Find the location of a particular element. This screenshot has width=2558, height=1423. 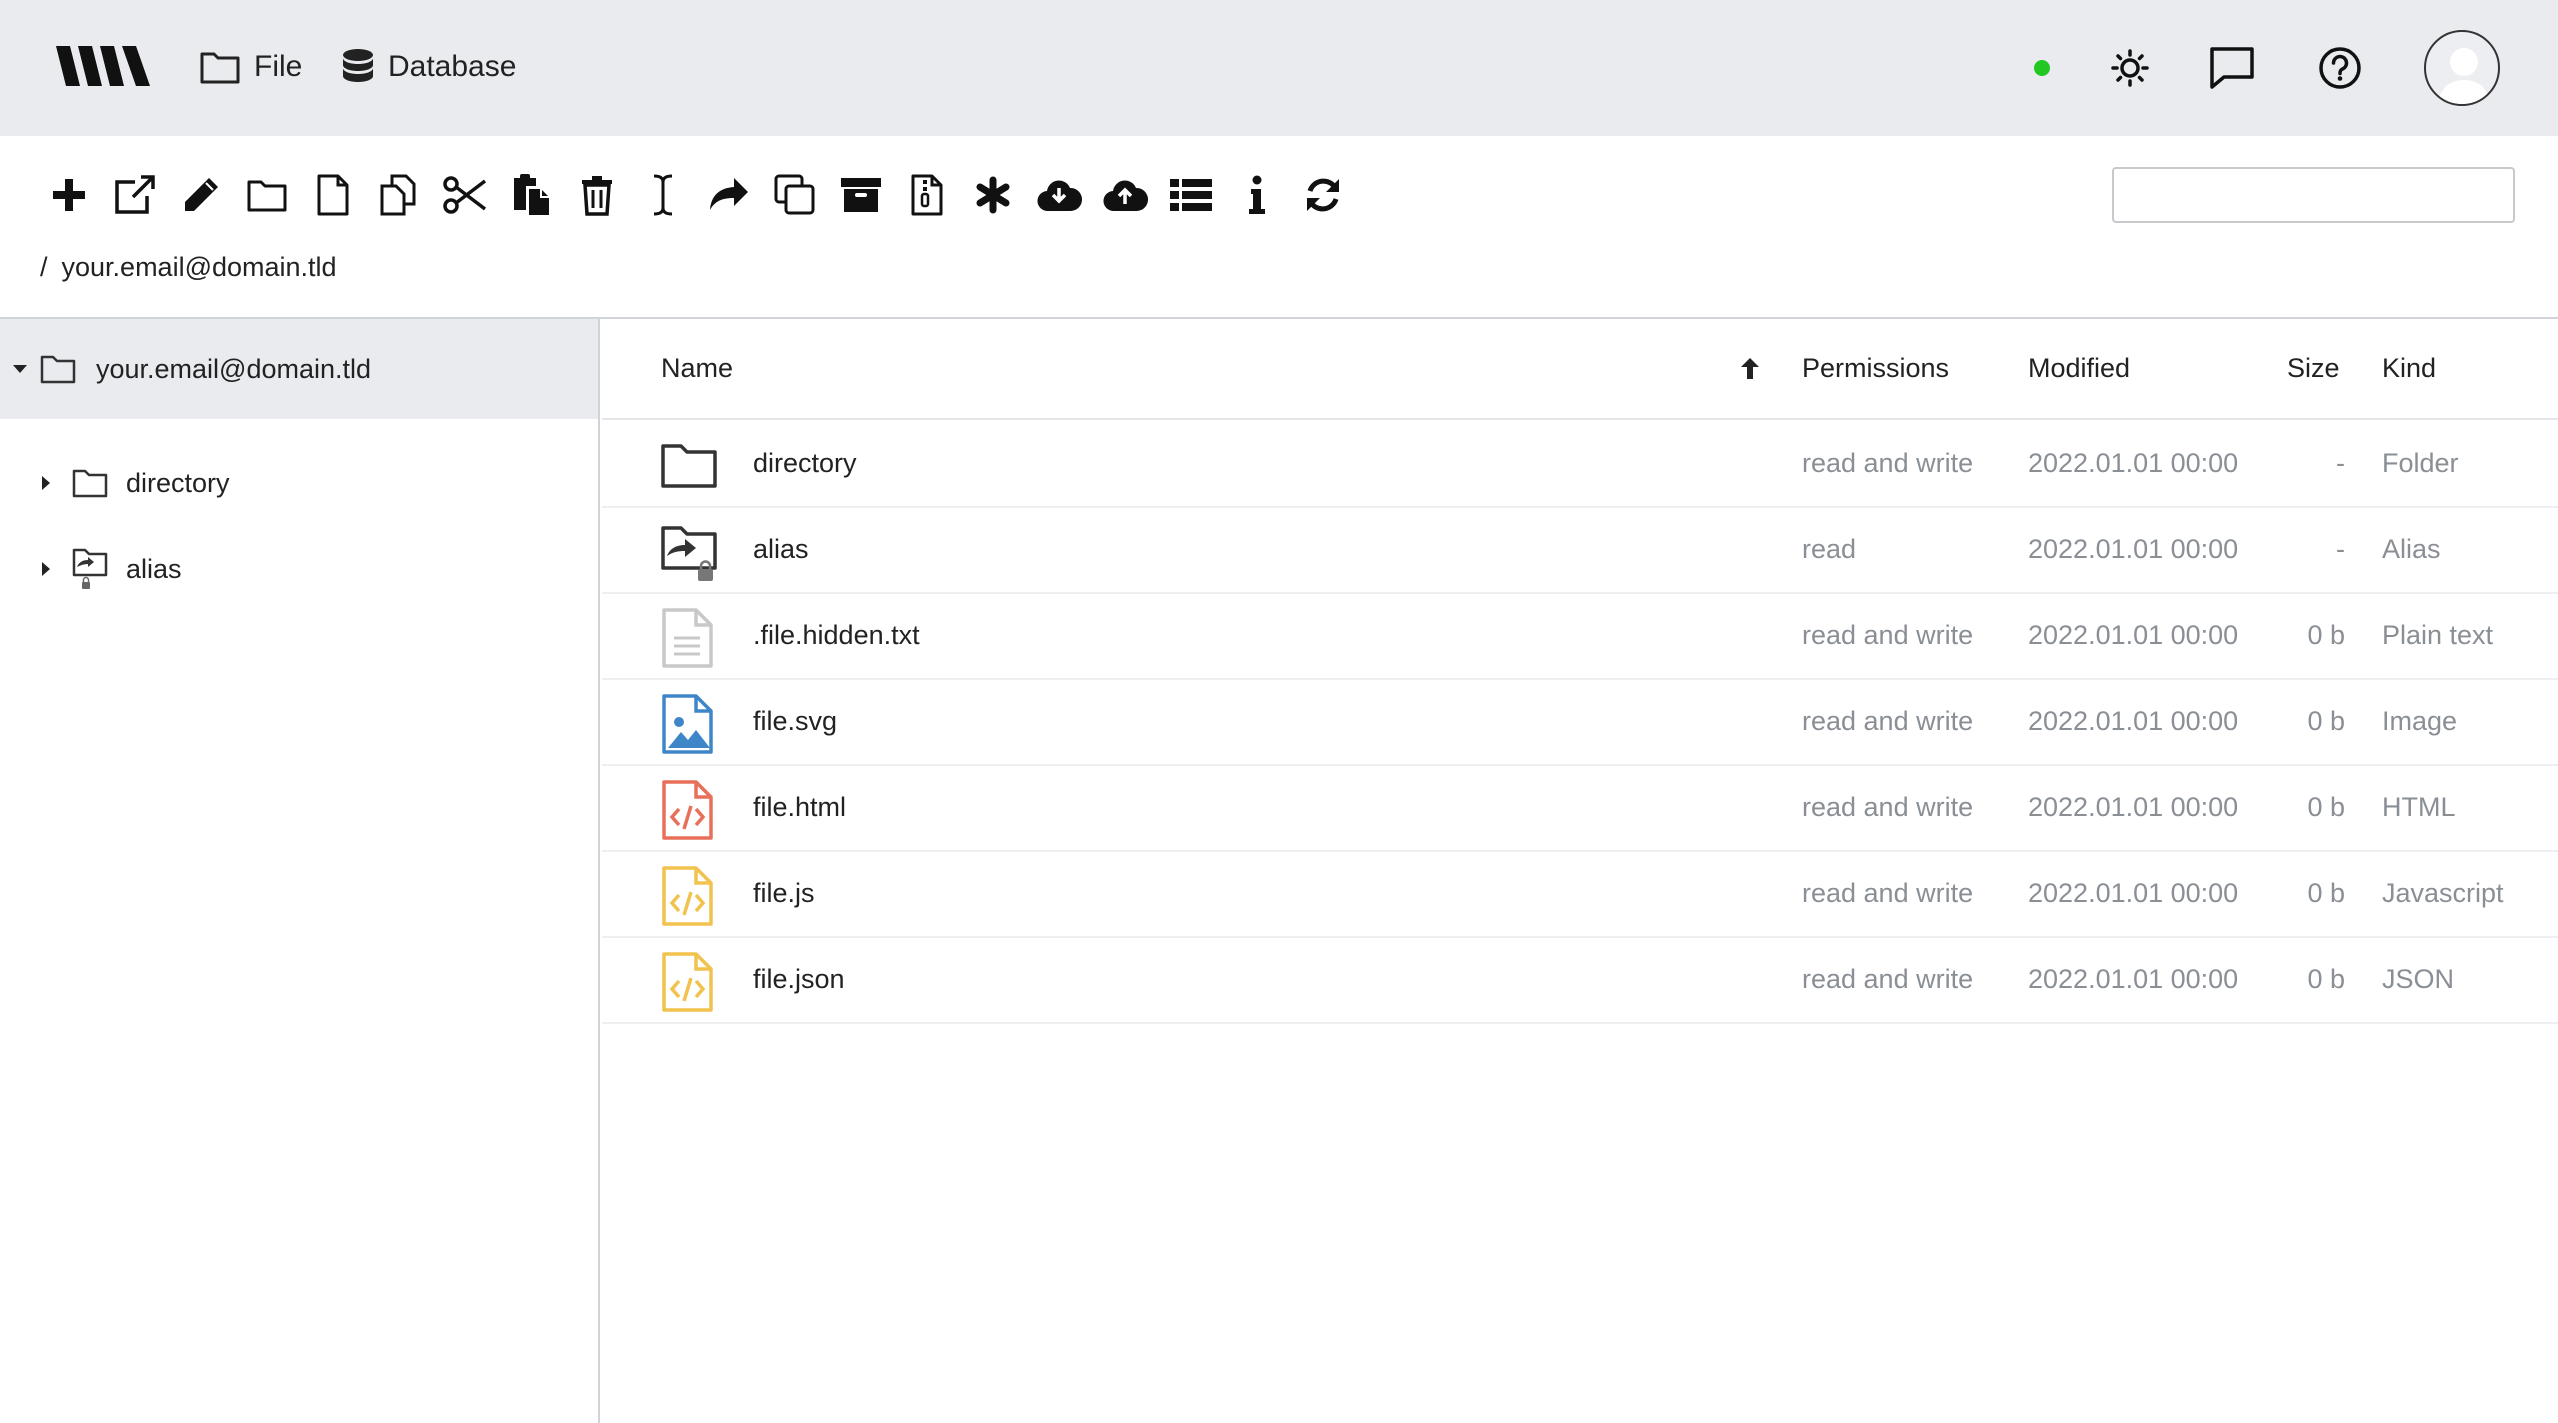

theme-toggle-button is located at coordinates (2130, 68).